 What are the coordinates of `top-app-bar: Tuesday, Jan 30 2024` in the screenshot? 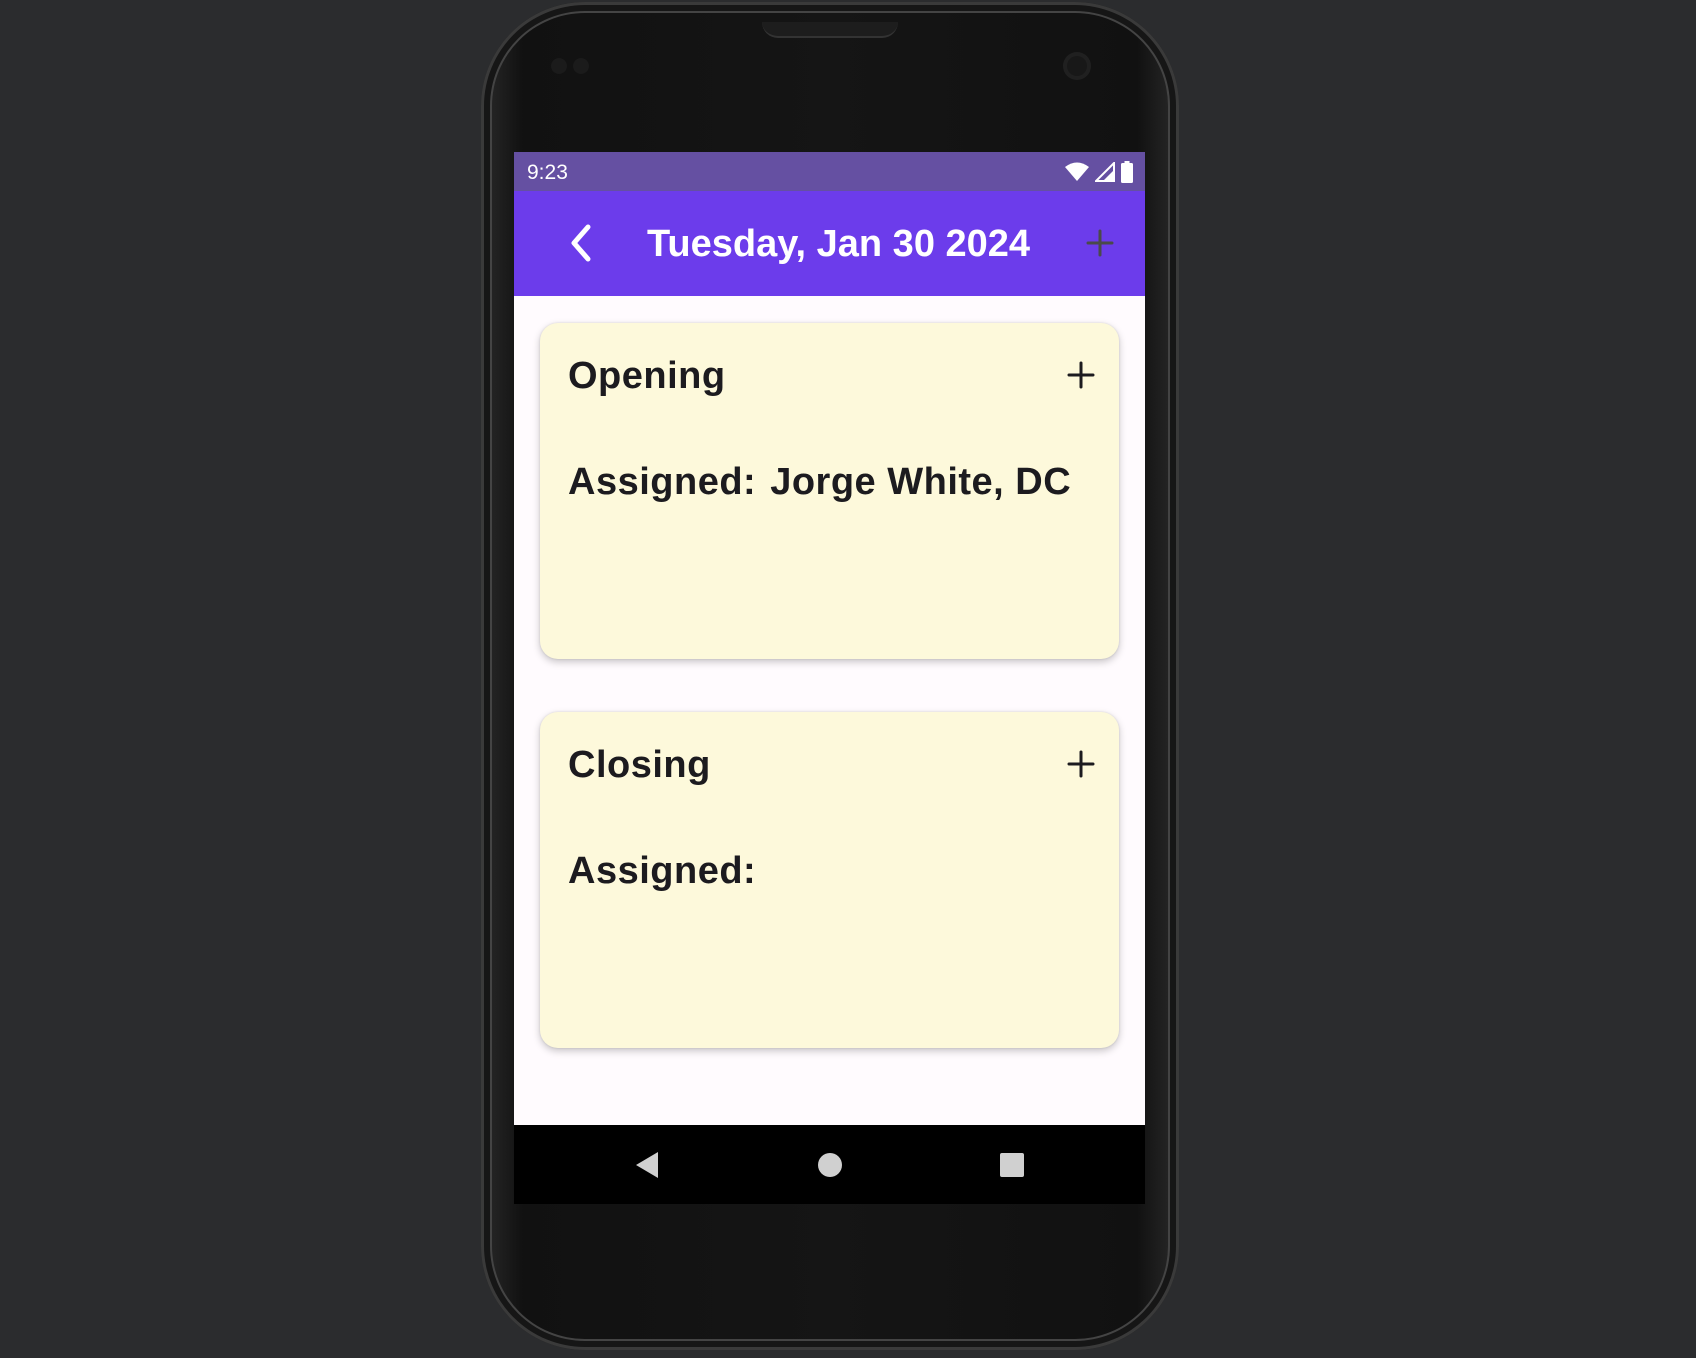 It's located at (829, 243).